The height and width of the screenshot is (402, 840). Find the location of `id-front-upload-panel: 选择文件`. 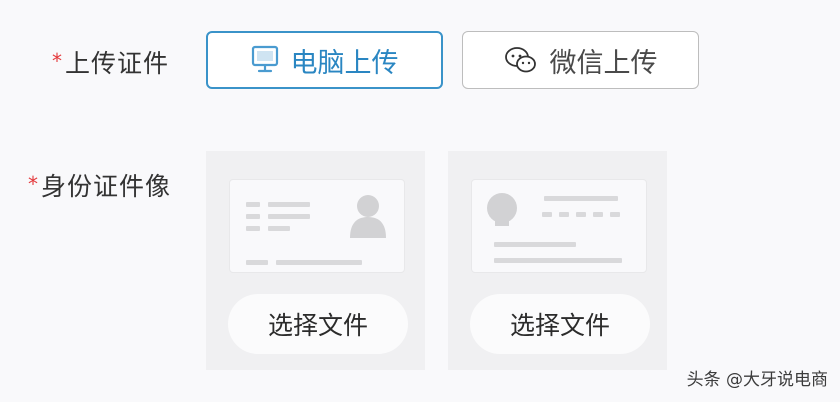

id-front-upload-panel: 选择文件 is located at coordinates (315, 260).